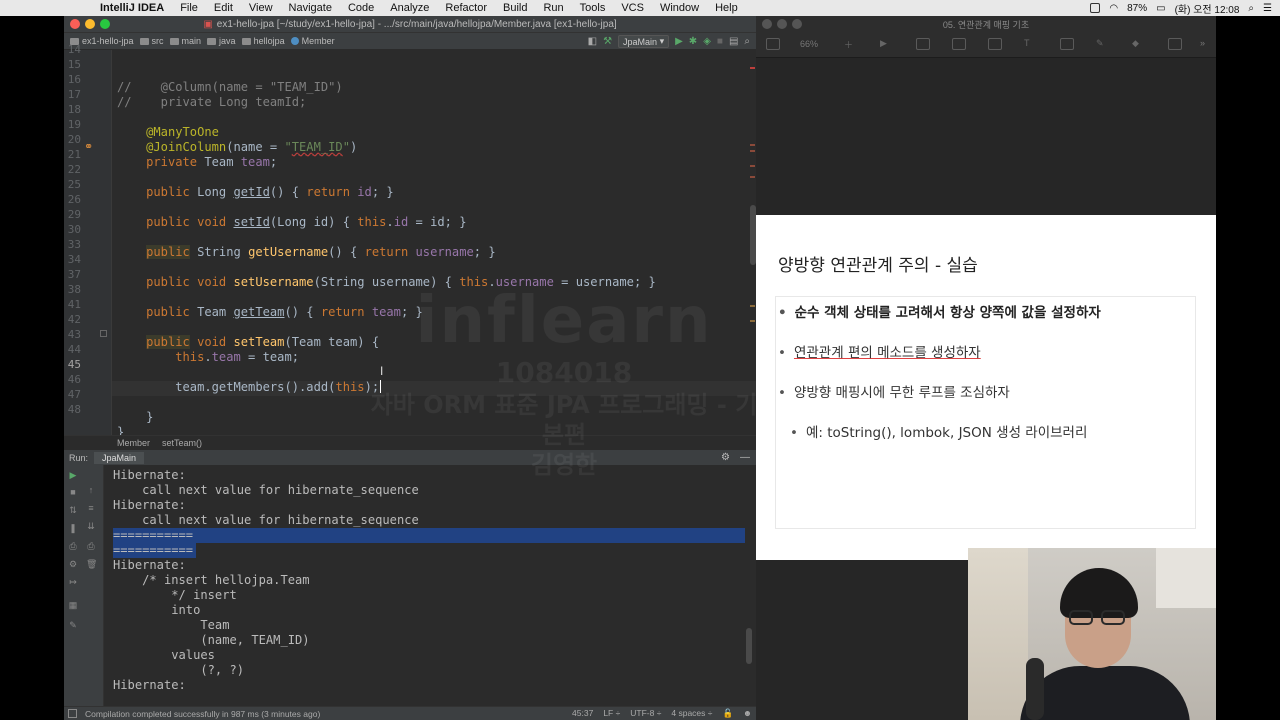 The image size is (1280, 720). What do you see at coordinates (73, 546) in the screenshot?
I see `dump-threads-icon: ⎙` at bounding box center [73, 546].